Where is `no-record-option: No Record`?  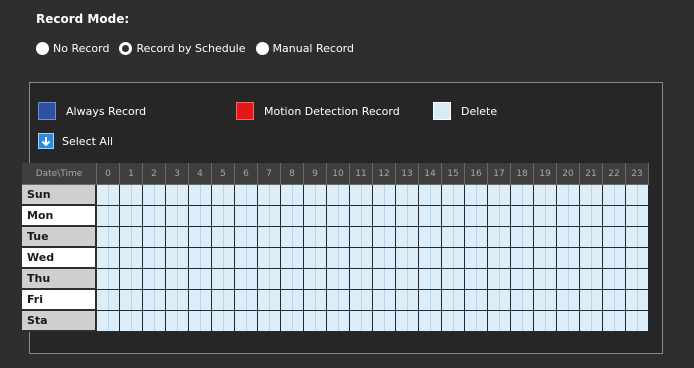 no-record-option: No Record is located at coordinates (72, 48).